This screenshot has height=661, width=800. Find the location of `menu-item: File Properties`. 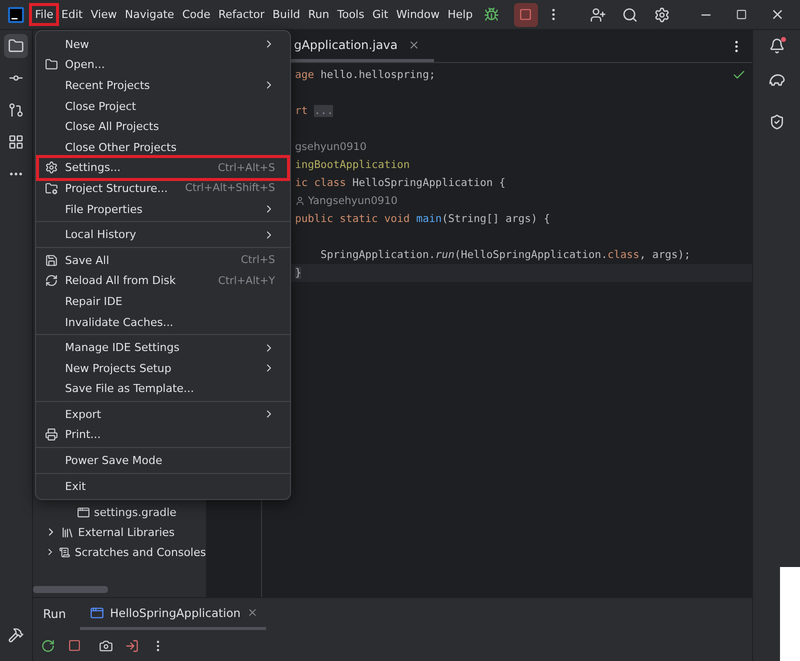

menu-item: File Properties is located at coordinates (163, 209).